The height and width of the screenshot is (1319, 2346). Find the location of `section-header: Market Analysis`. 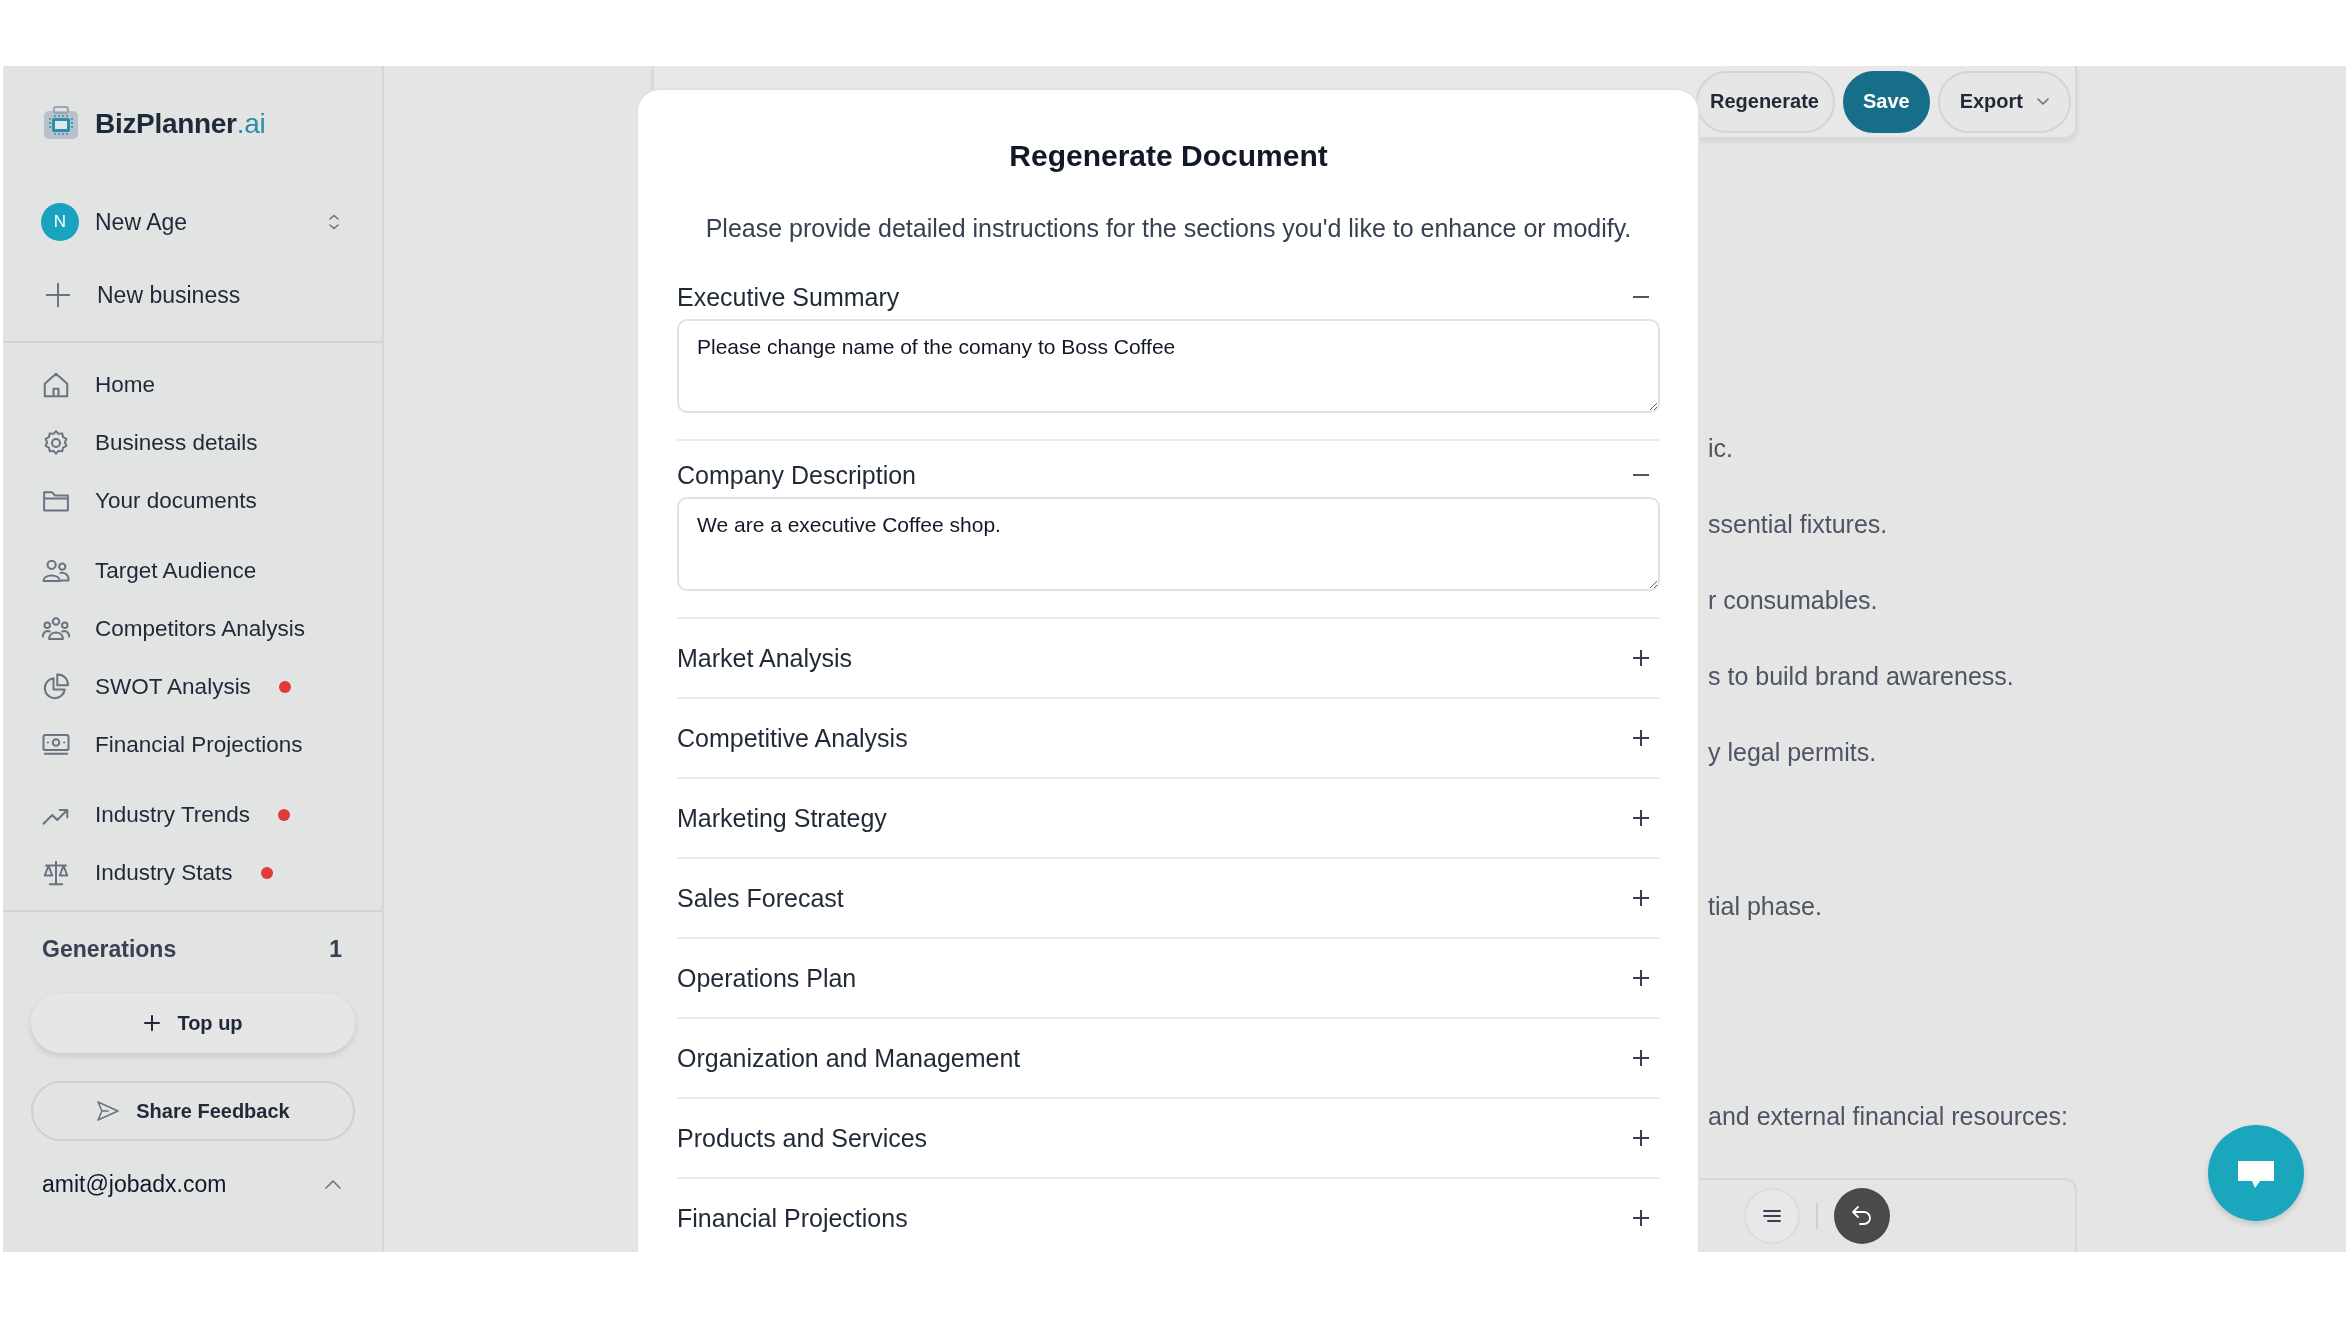

section-header: Market Analysis is located at coordinates (1168, 658).